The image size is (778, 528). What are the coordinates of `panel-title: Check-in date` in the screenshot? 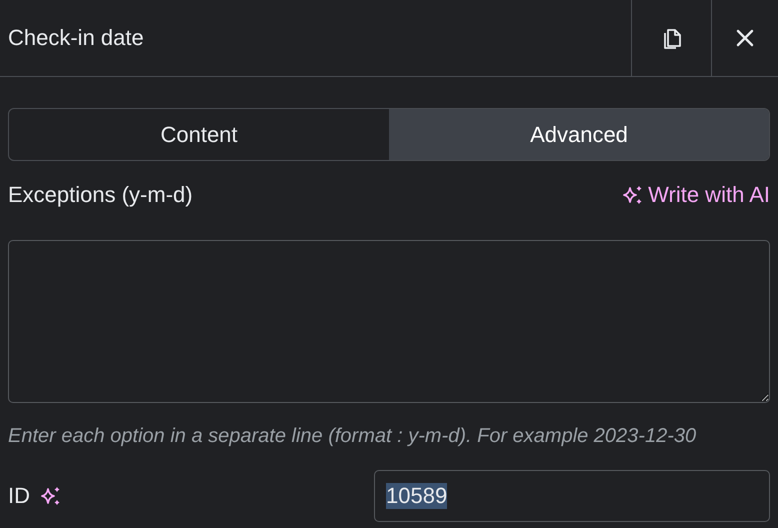 It's located at (76, 38).